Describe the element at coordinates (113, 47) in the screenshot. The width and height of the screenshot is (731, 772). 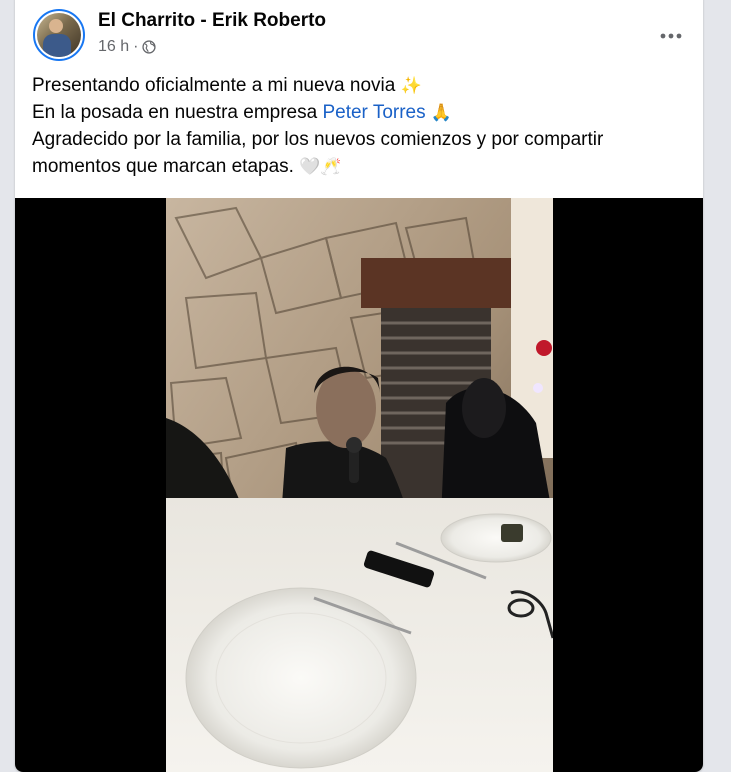
I see `post-timestamp: 16 h` at that location.